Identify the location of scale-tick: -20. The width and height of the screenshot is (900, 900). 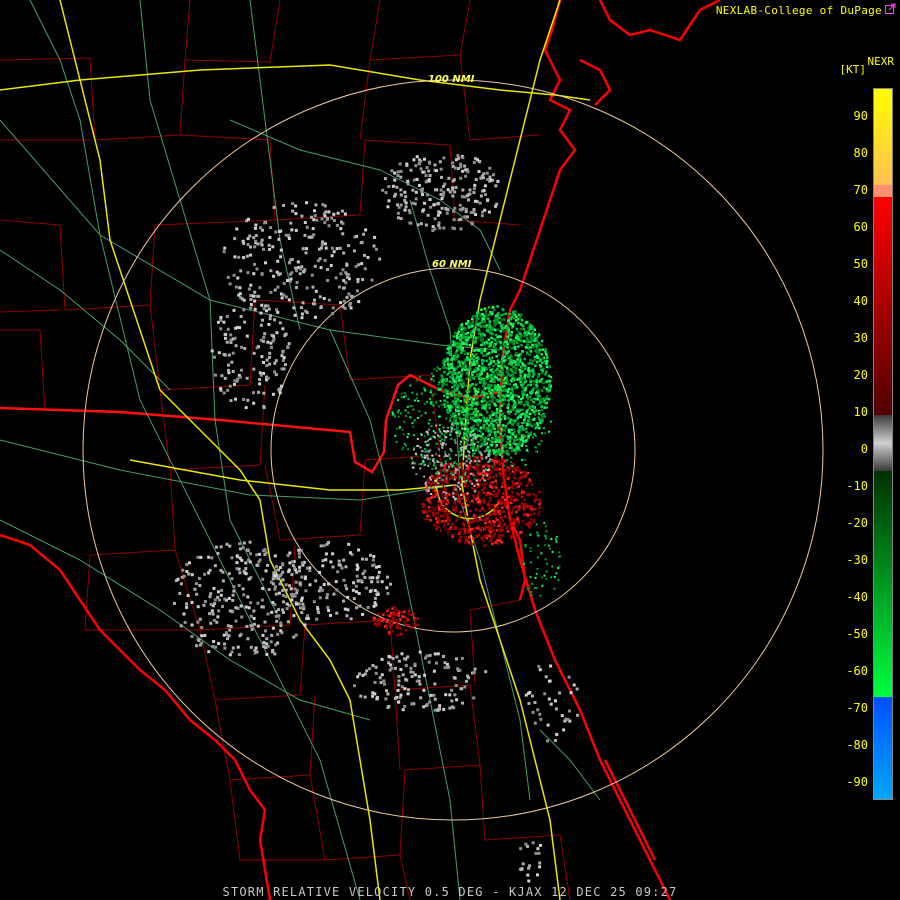
(857, 523).